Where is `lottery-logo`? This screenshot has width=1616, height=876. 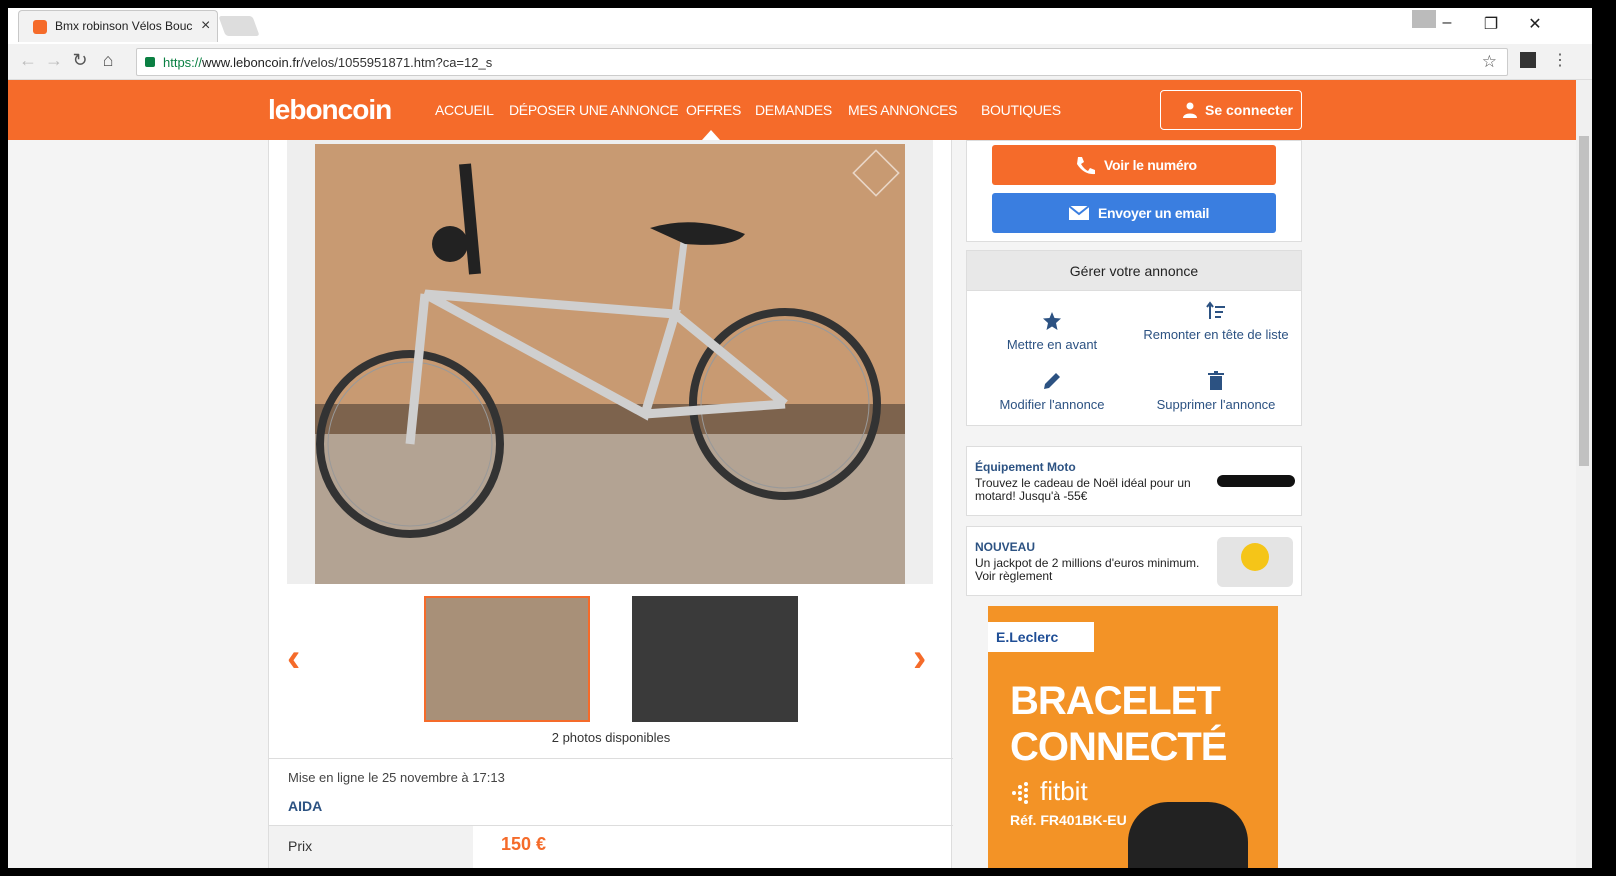 lottery-logo is located at coordinates (1255, 562).